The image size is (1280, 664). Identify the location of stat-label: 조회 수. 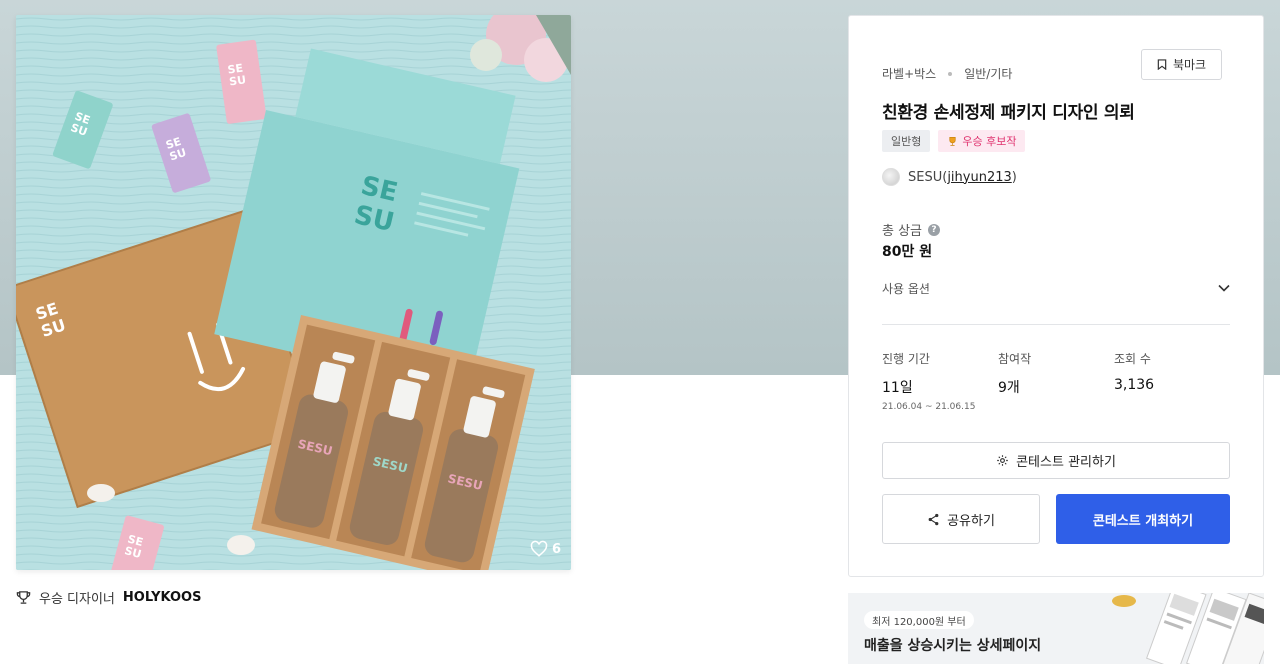
(1132, 359).